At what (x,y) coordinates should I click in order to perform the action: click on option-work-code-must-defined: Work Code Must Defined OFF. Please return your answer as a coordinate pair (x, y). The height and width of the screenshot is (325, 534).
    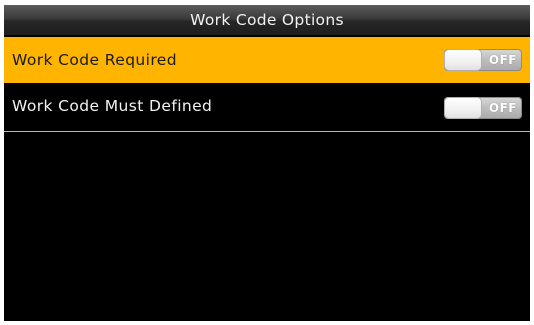
    Looking at the image, I should click on (267, 107).